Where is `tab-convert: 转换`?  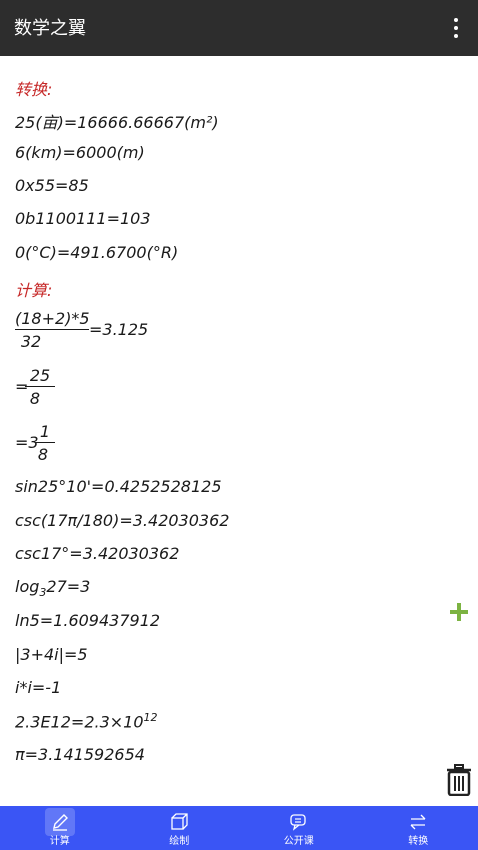
tab-convert: 转换 is located at coordinates (418, 828).